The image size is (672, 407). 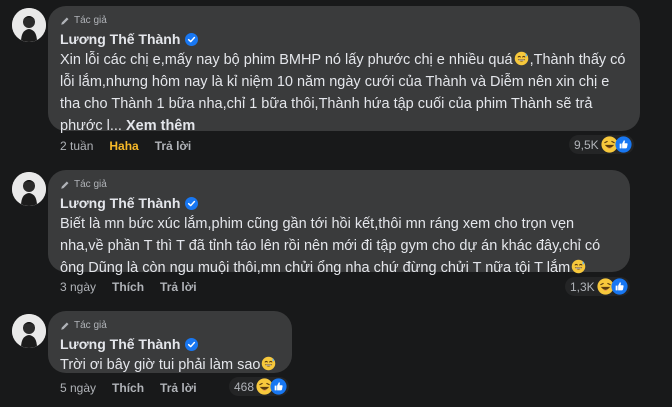 I want to click on timestamp: 3 ngày, so click(x=78, y=287).